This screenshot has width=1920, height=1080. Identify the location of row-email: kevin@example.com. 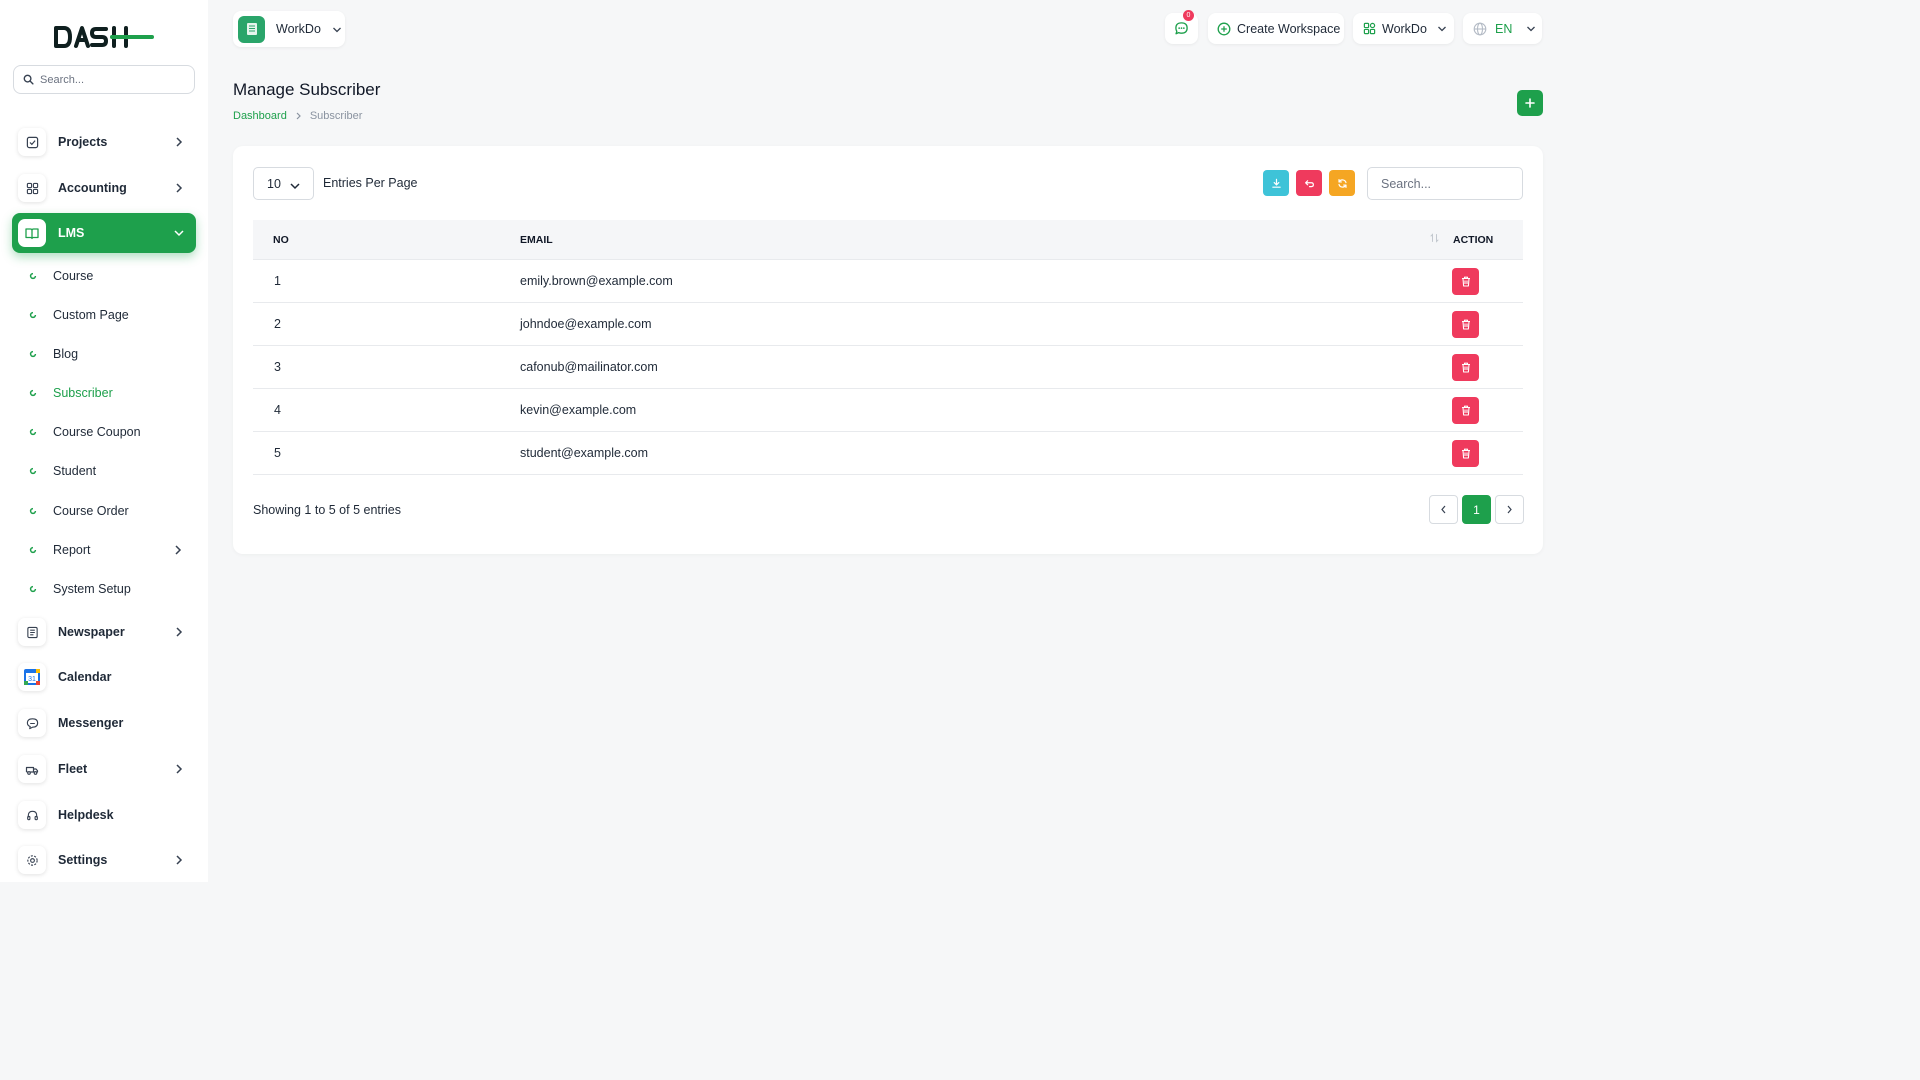
(578, 410).